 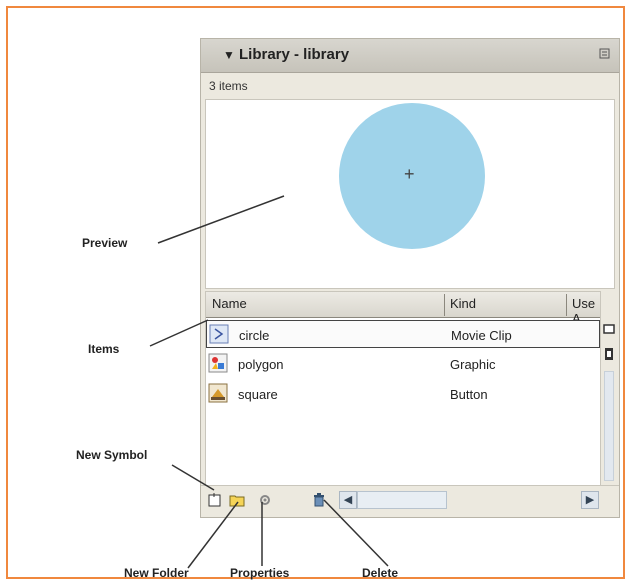 What do you see at coordinates (104, 349) in the screenshot?
I see `callout-items: Items` at bounding box center [104, 349].